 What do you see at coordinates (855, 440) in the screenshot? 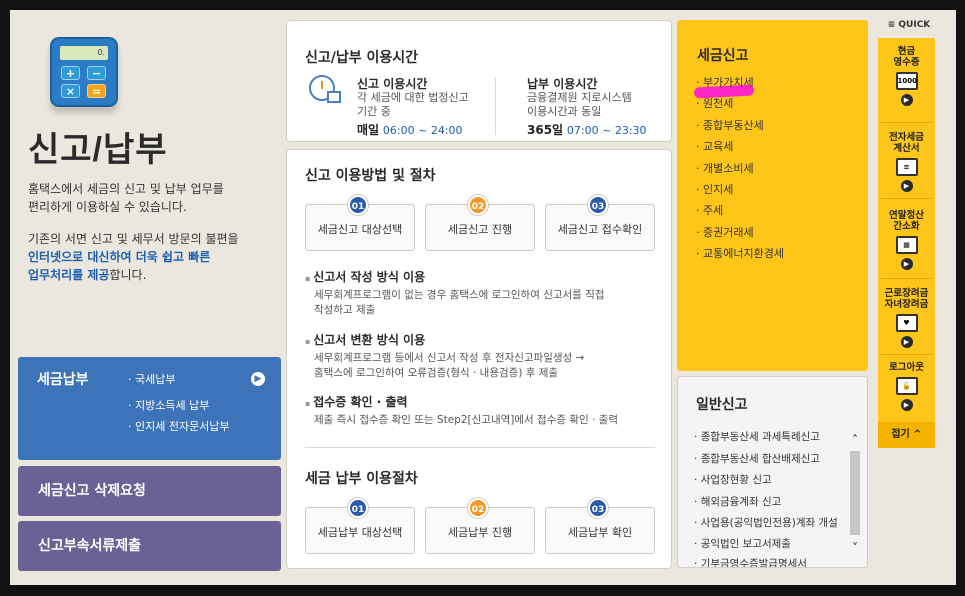
I see `chevron-up-icon: ˄` at bounding box center [855, 440].